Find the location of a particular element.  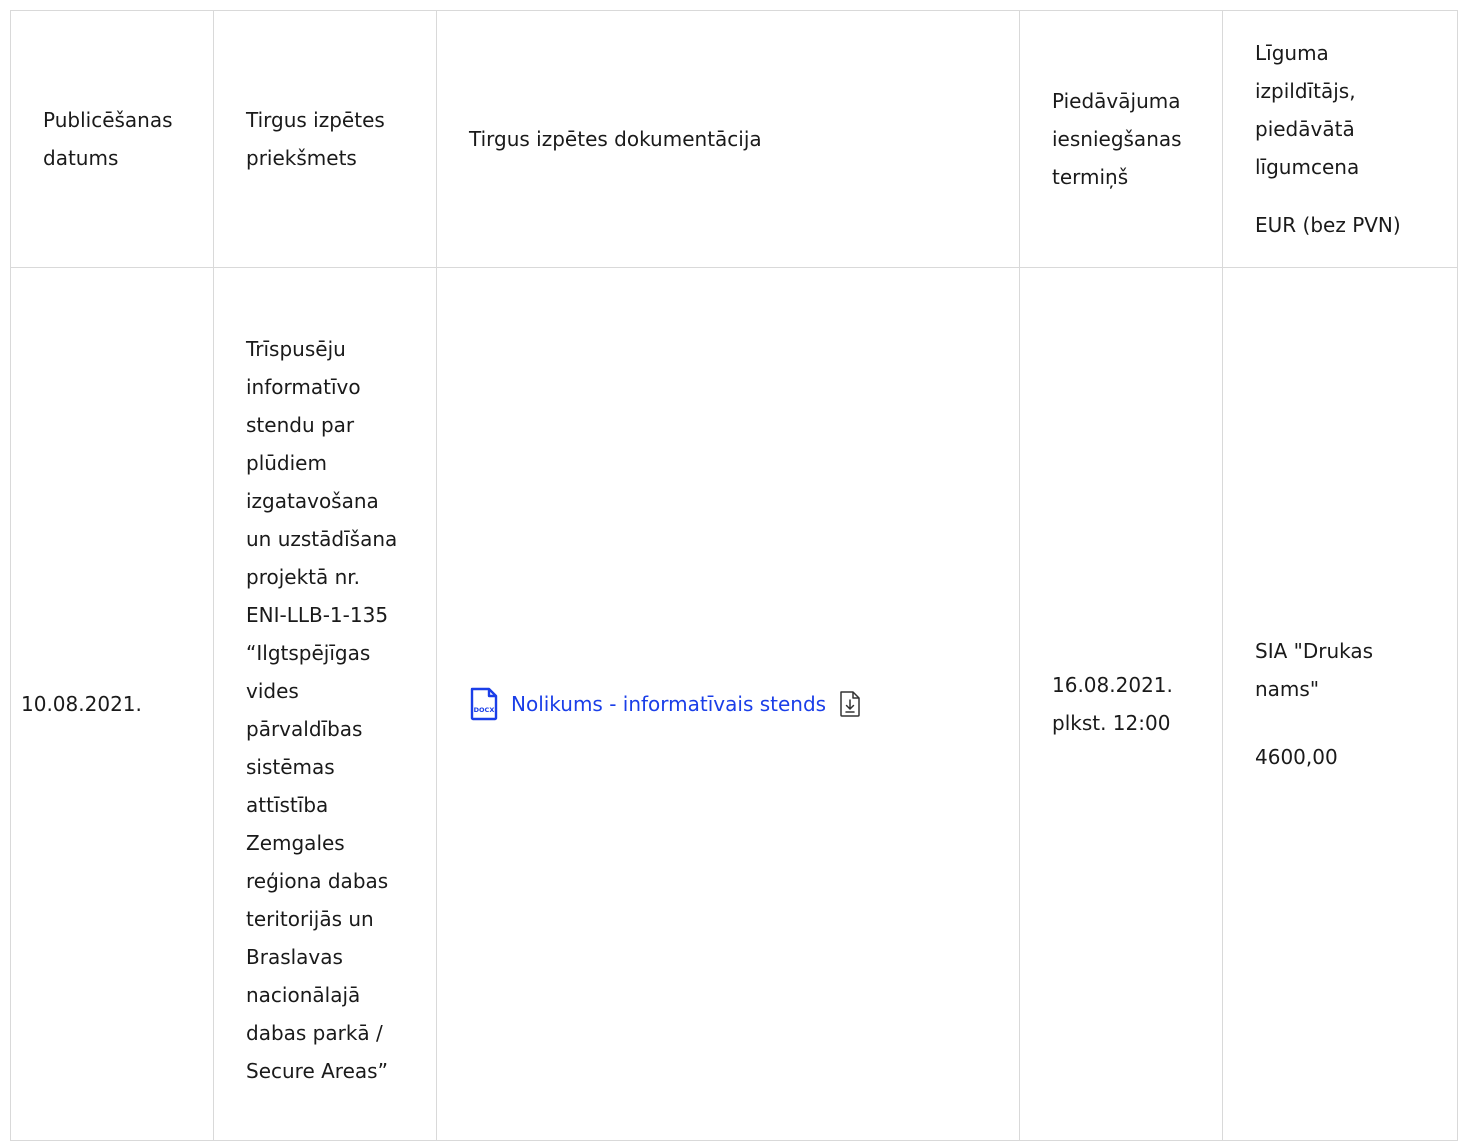

document-link-group: DOCX Nolikums - informatīvais stends is located at coordinates (728, 704).